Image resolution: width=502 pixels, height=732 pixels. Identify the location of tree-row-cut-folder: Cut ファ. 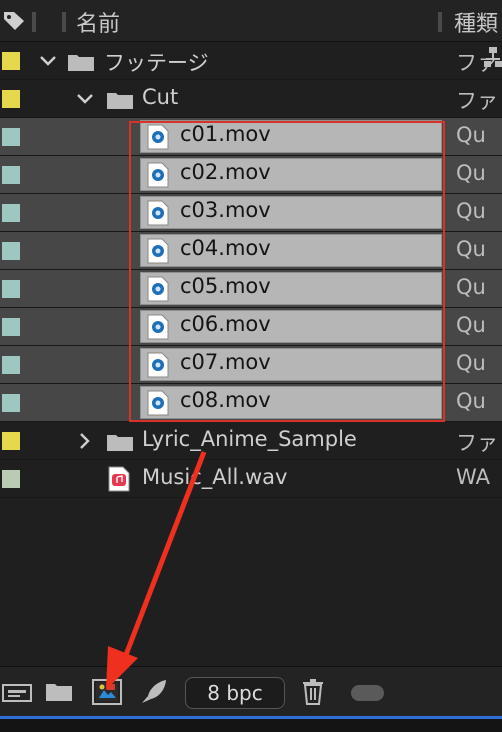
(251, 99).